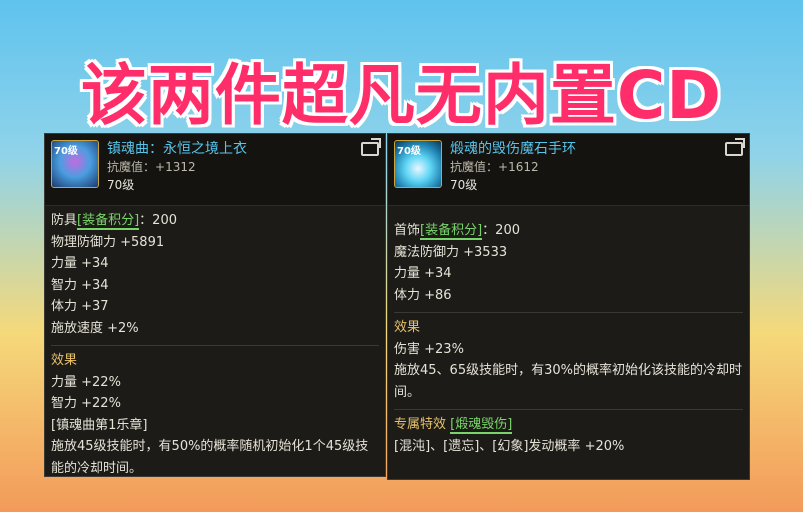 This screenshot has height=512, width=803. Describe the element at coordinates (429, 349) in the screenshot. I see `effect-line: 伤害 +23%` at that location.